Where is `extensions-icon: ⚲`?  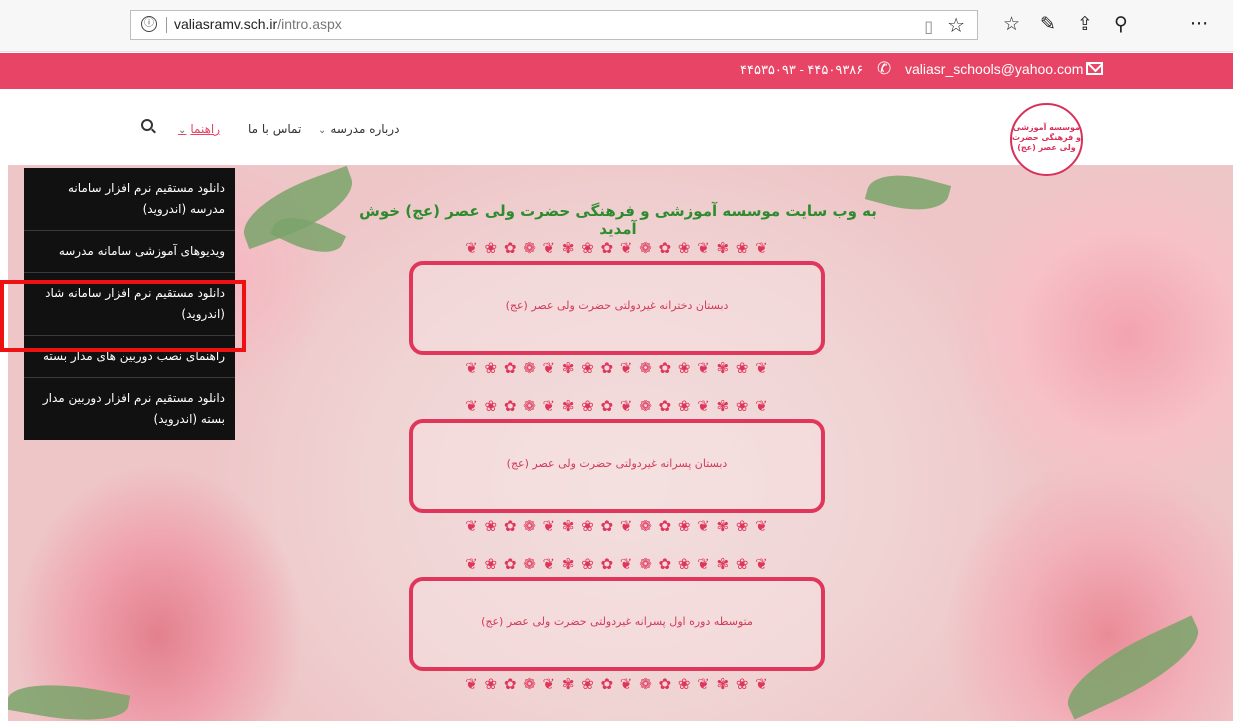 extensions-icon: ⚲ is located at coordinates (1121, 24).